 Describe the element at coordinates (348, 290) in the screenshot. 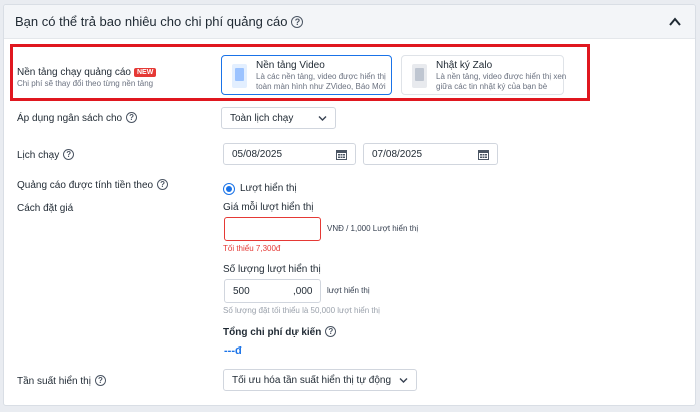

I see `quantity-unit: lượt hiển thị` at that location.